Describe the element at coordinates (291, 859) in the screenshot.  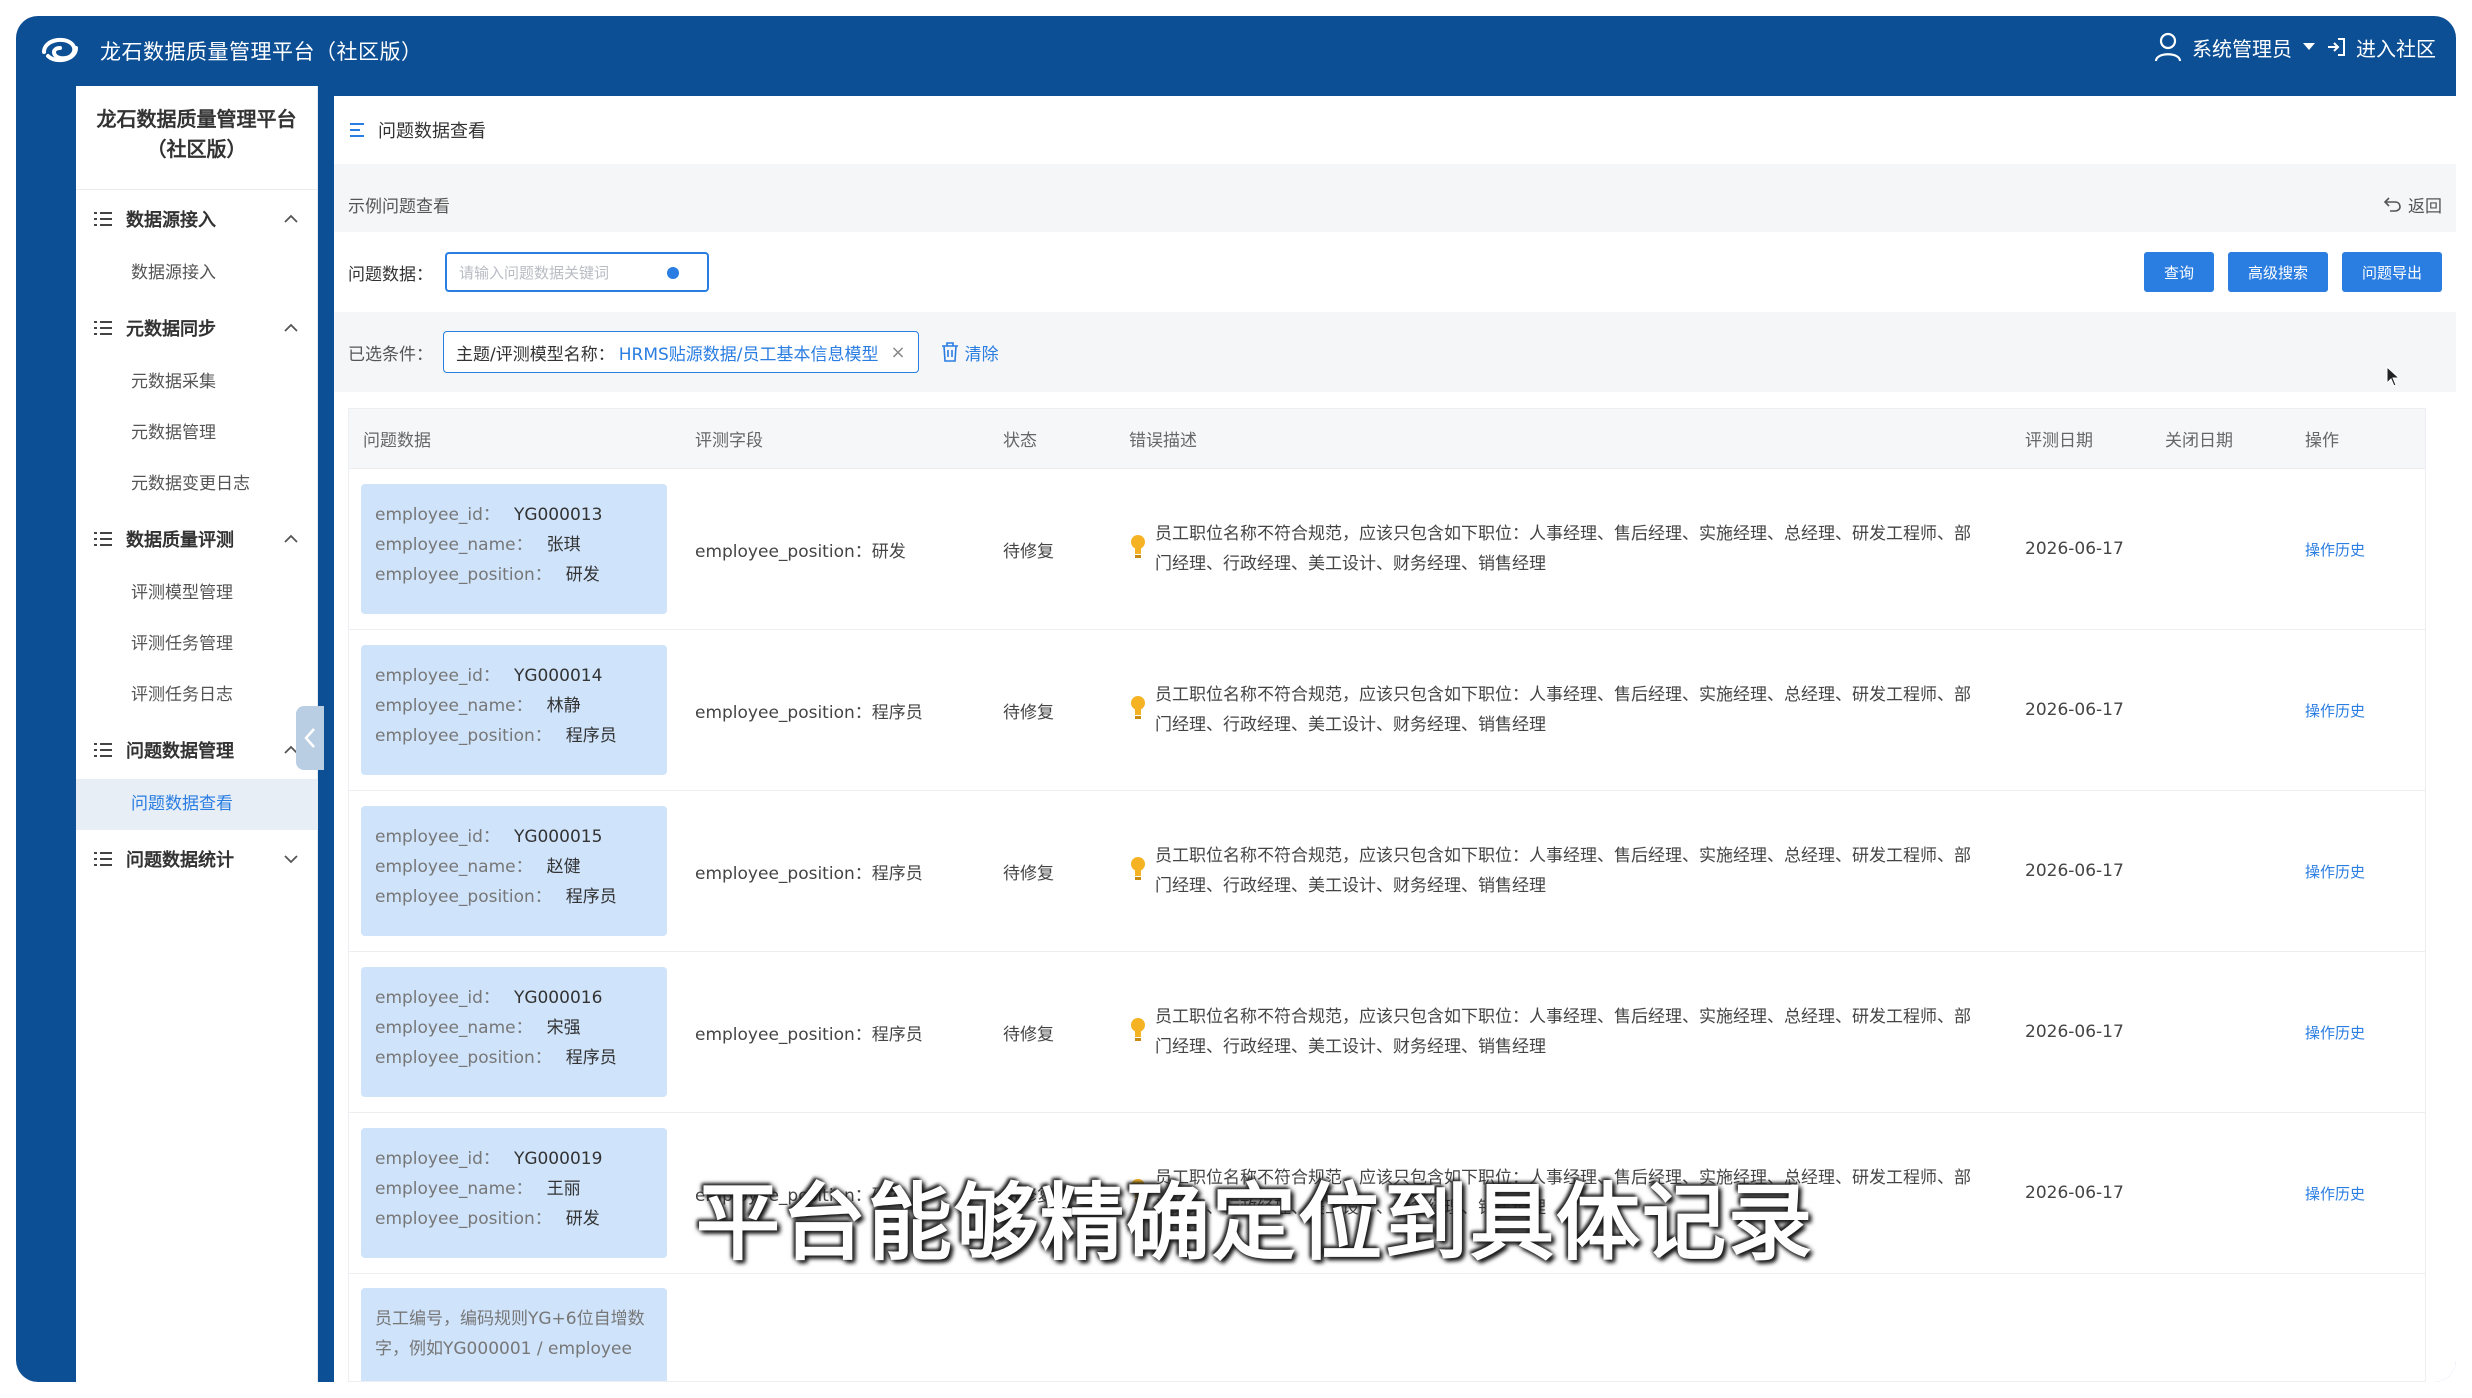
I see `chevron-down-icon` at that location.